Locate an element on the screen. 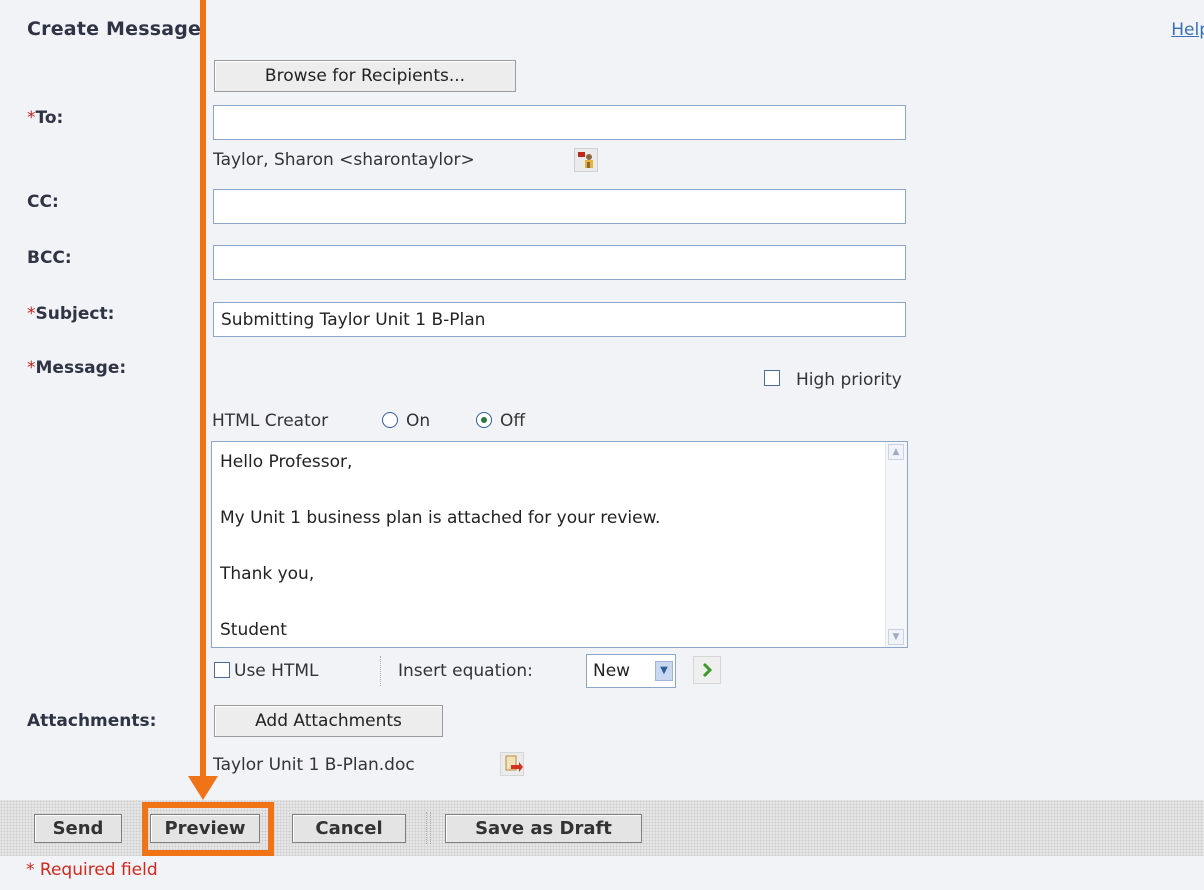  equation-select: New ▼ is located at coordinates (631, 671).